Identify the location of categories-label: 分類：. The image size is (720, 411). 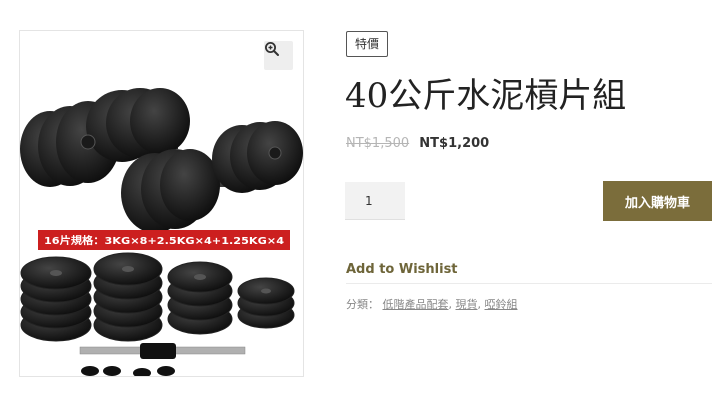
(362, 304).